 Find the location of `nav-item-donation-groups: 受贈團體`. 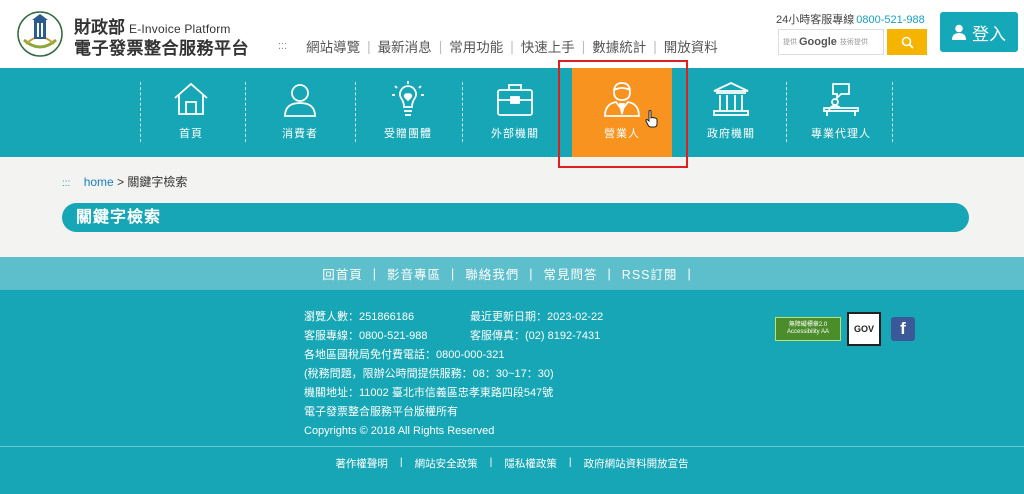

nav-item-donation-groups: 受贈團體 is located at coordinates (408, 112).